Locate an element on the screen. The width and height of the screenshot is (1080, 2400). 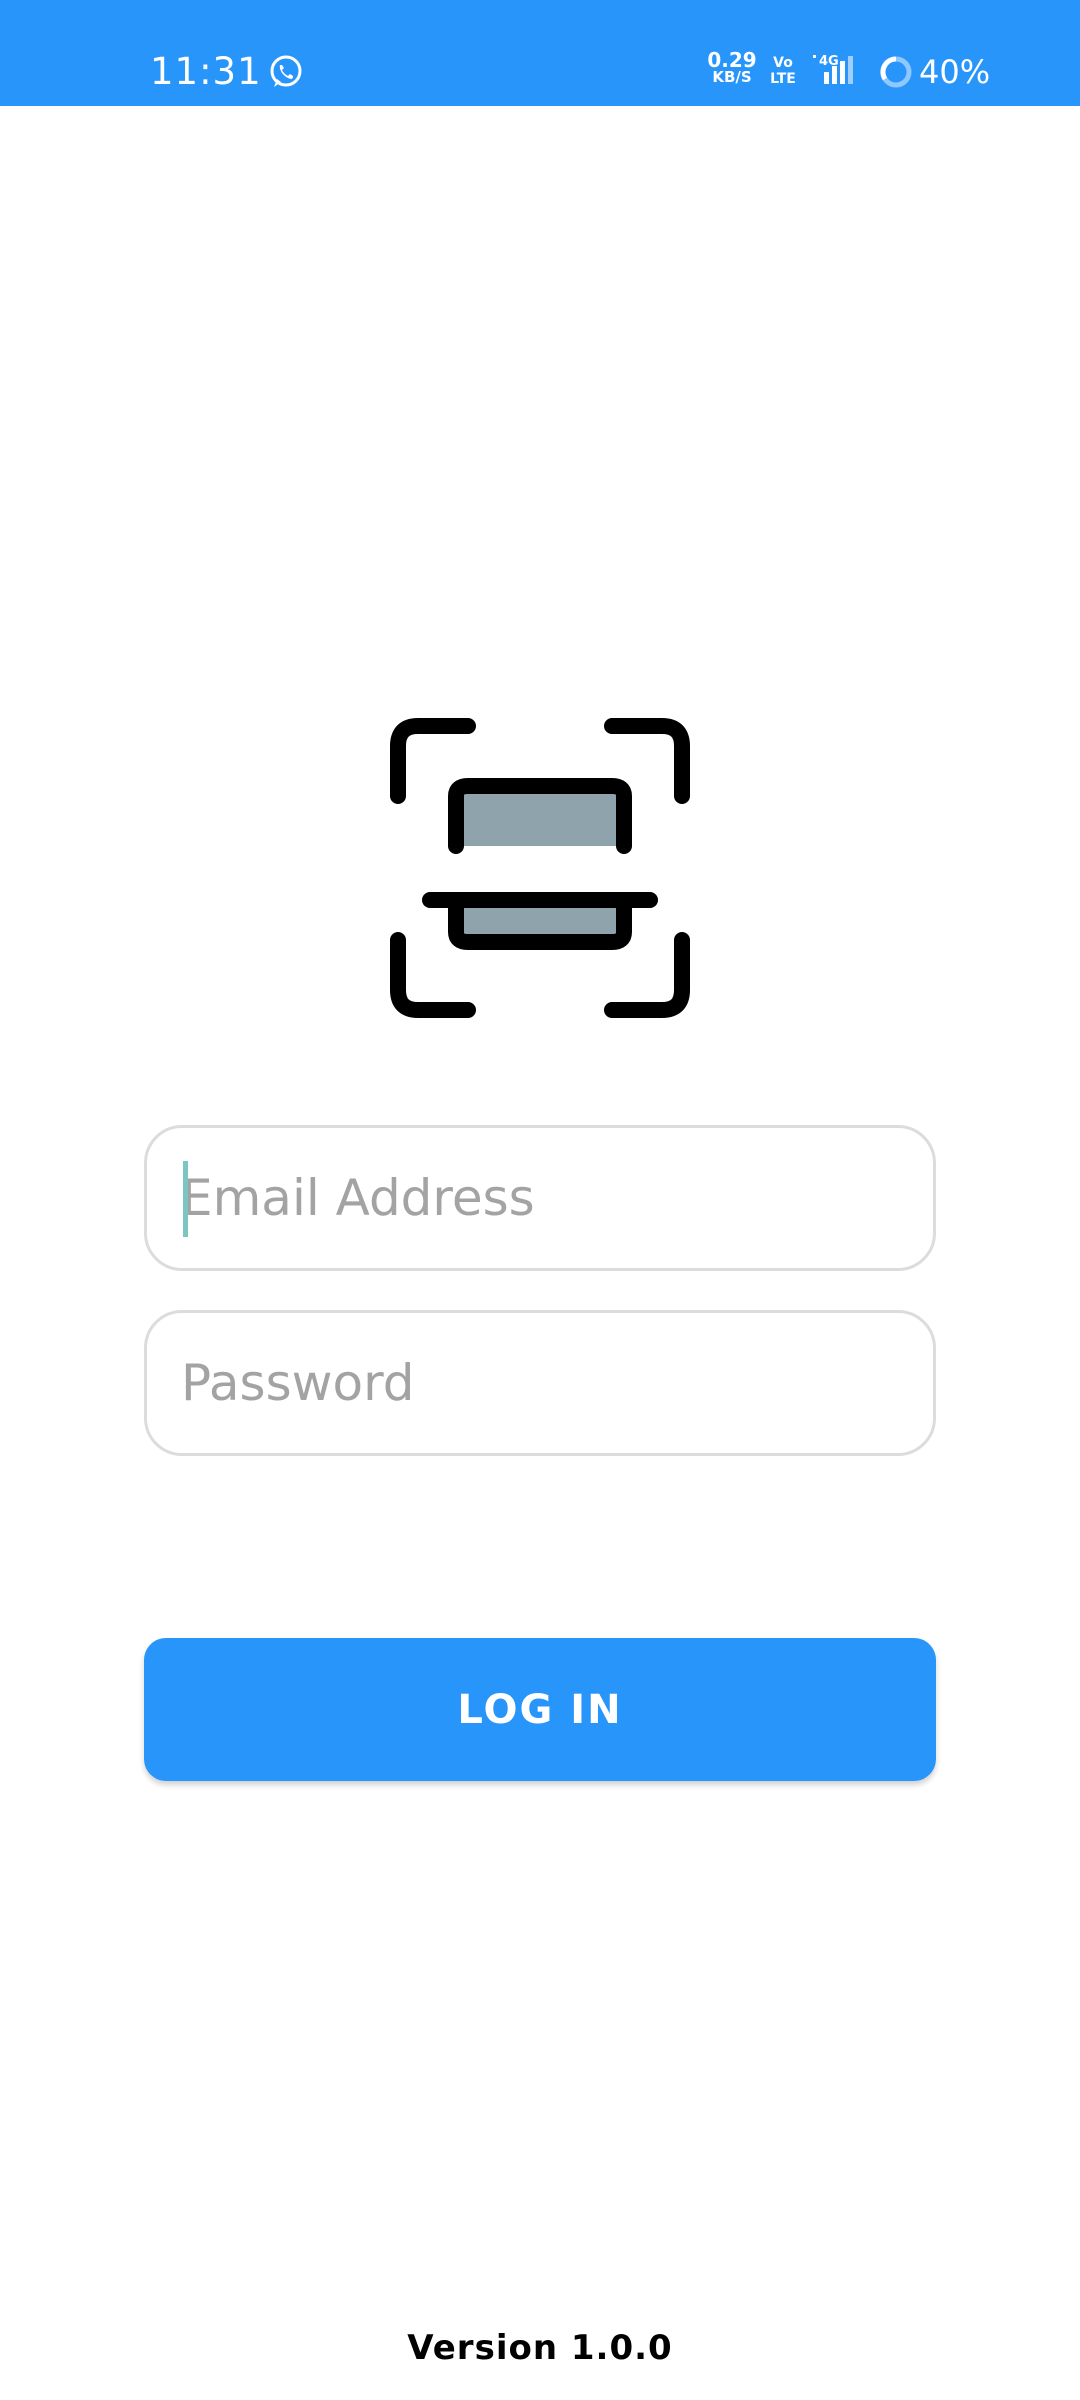
battery-percent: 40% is located at coordinates (955, 72).